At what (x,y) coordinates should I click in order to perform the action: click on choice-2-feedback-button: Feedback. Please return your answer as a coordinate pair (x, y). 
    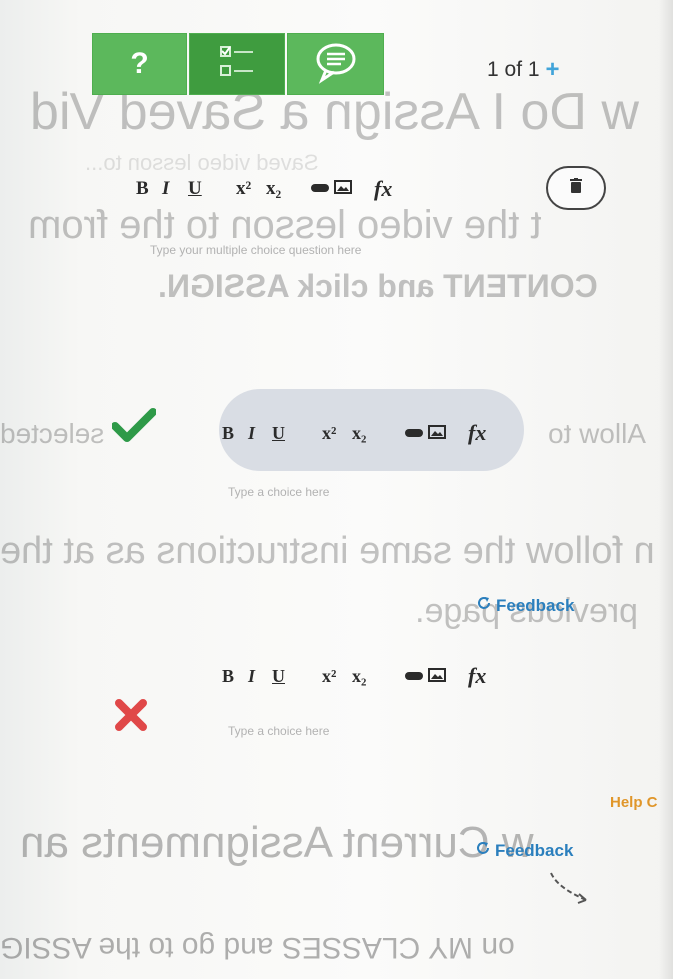
    Looking at the image, I should click on (524, 850).